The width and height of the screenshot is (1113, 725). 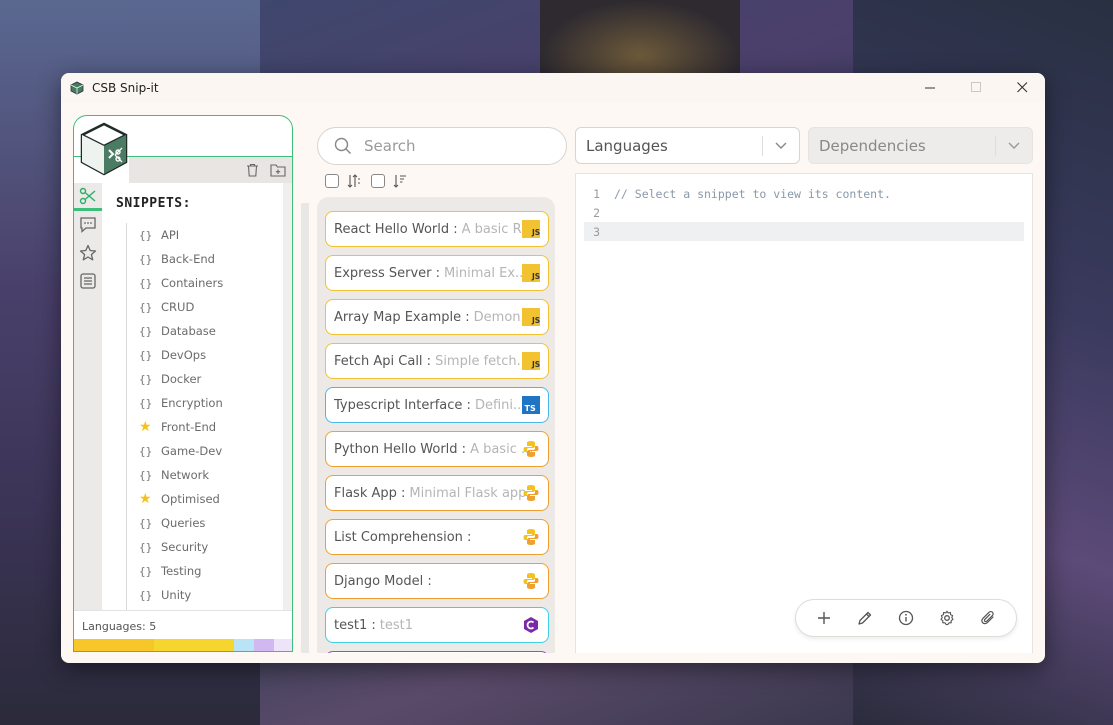 I want to click on attach-button, so click(x=988, y=618).